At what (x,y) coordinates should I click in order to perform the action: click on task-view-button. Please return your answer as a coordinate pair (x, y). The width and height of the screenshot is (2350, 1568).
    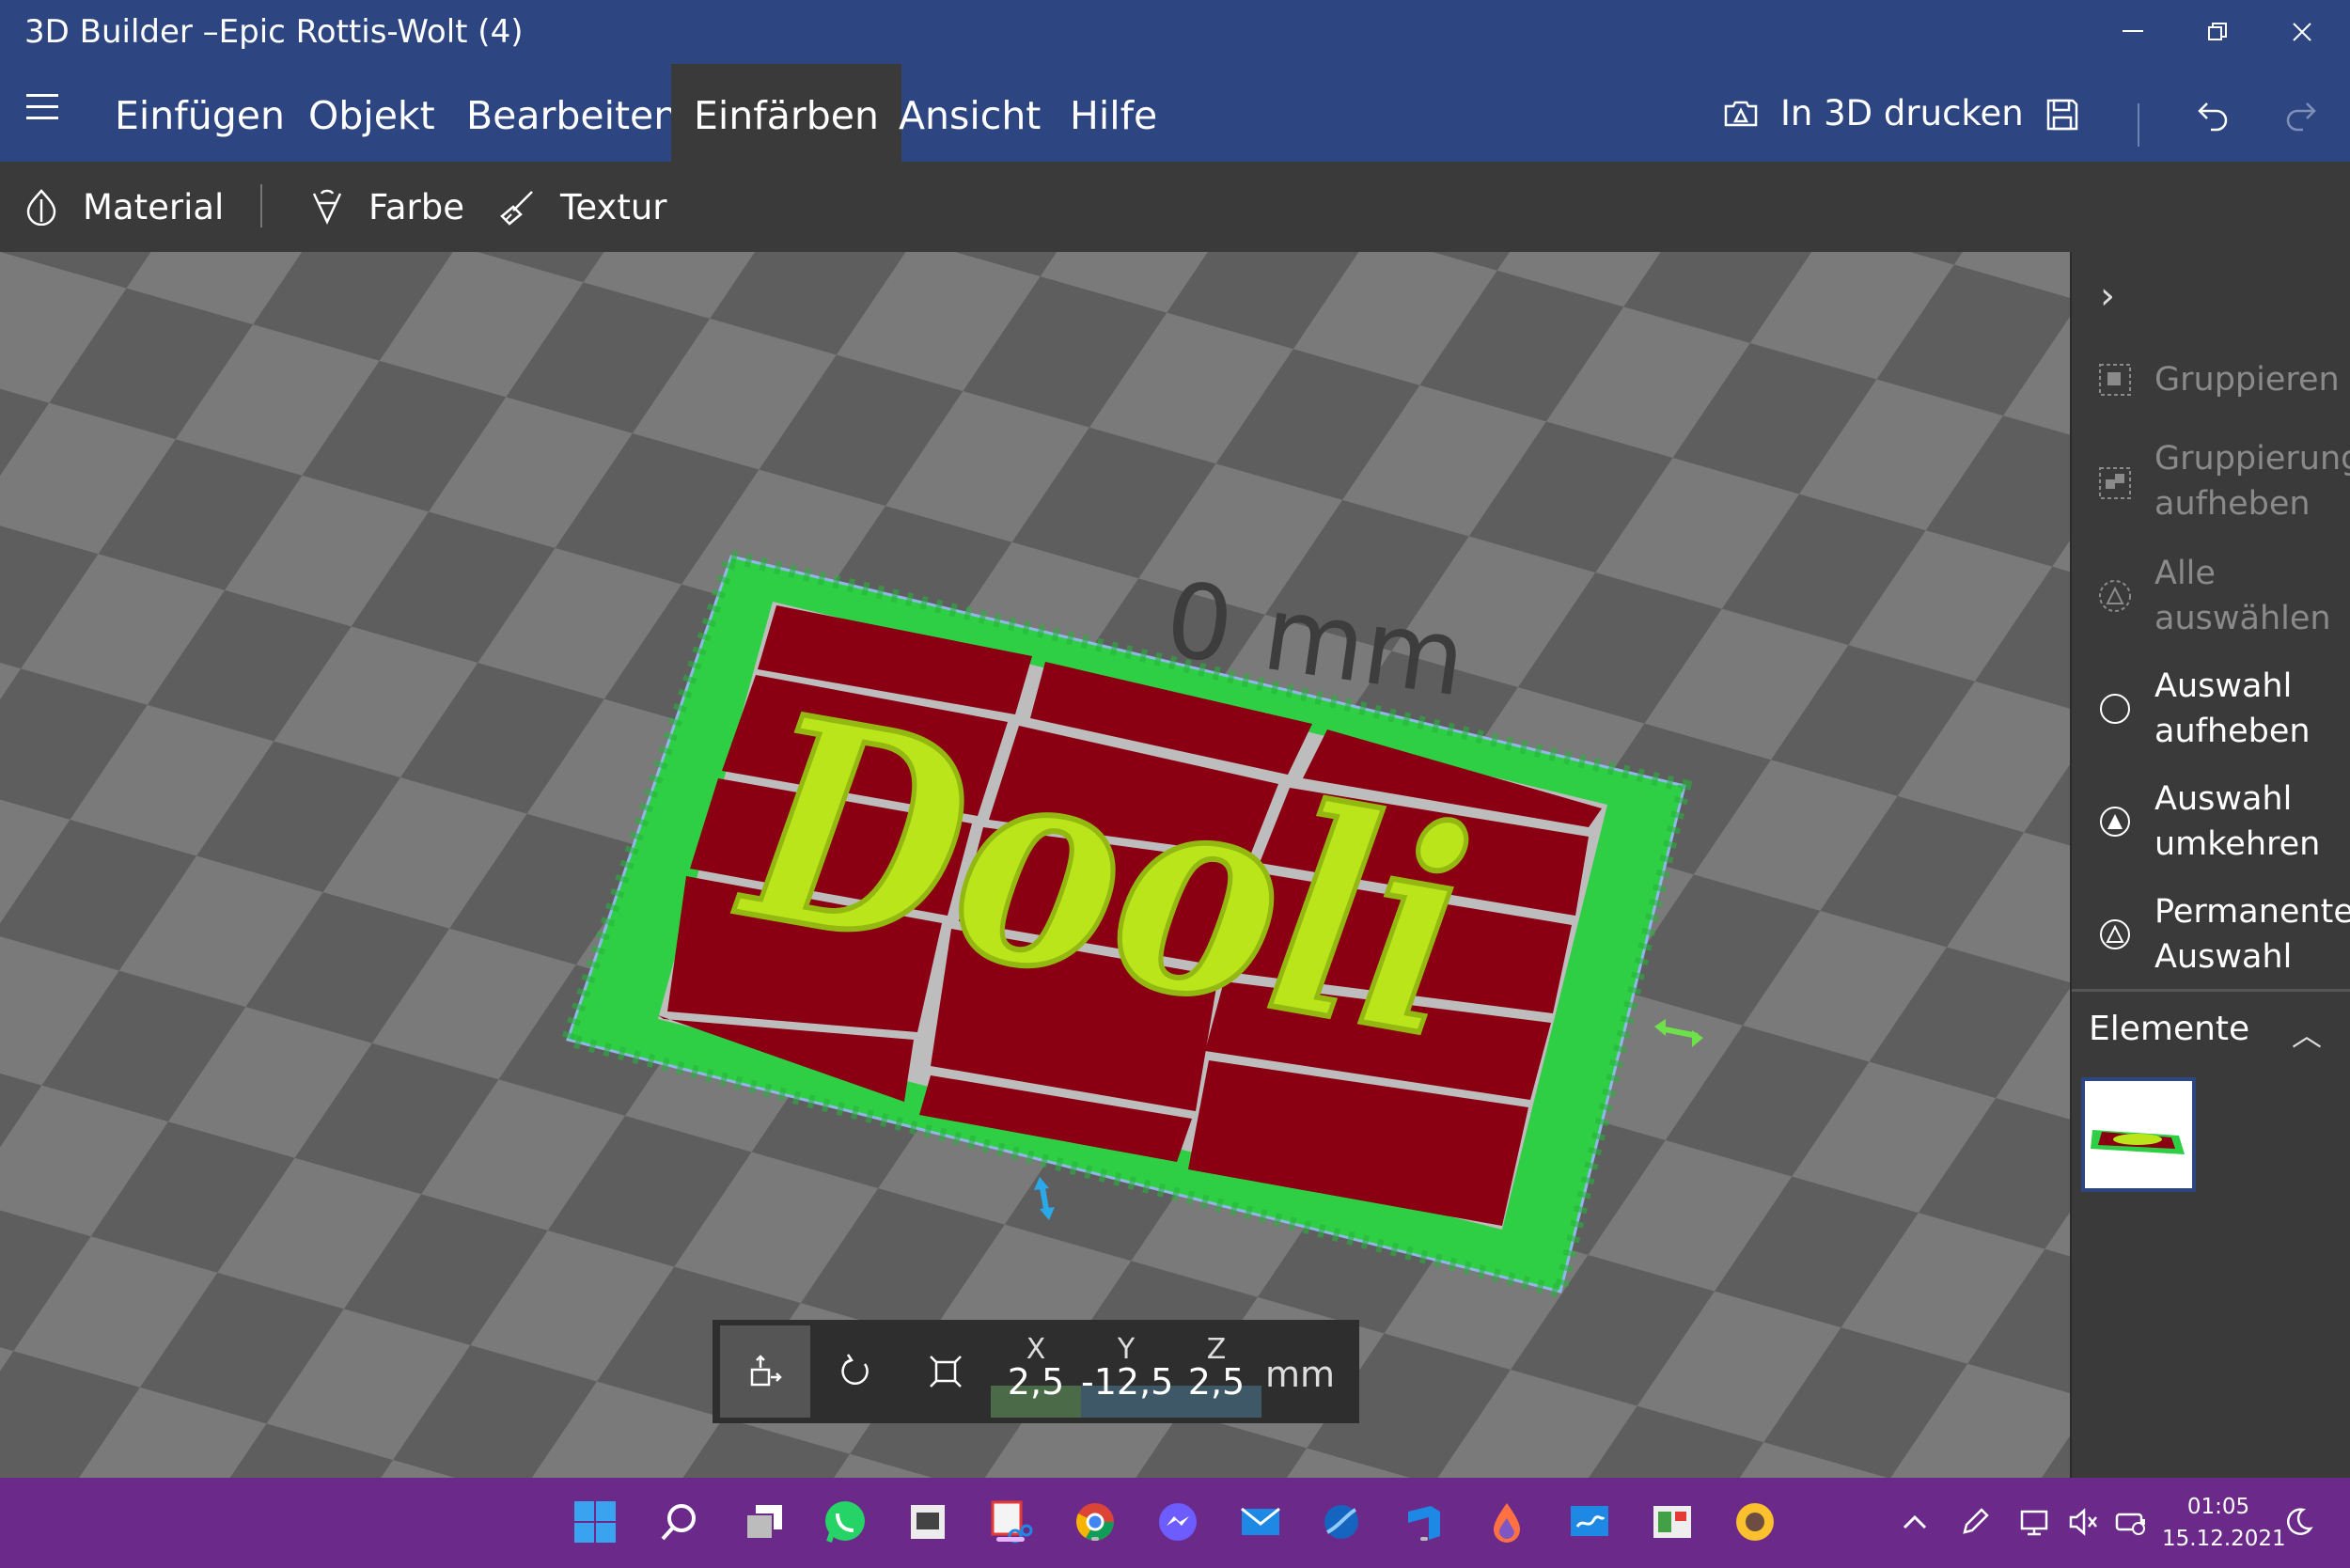
    Looking at the image, I should click on (764, 1522).